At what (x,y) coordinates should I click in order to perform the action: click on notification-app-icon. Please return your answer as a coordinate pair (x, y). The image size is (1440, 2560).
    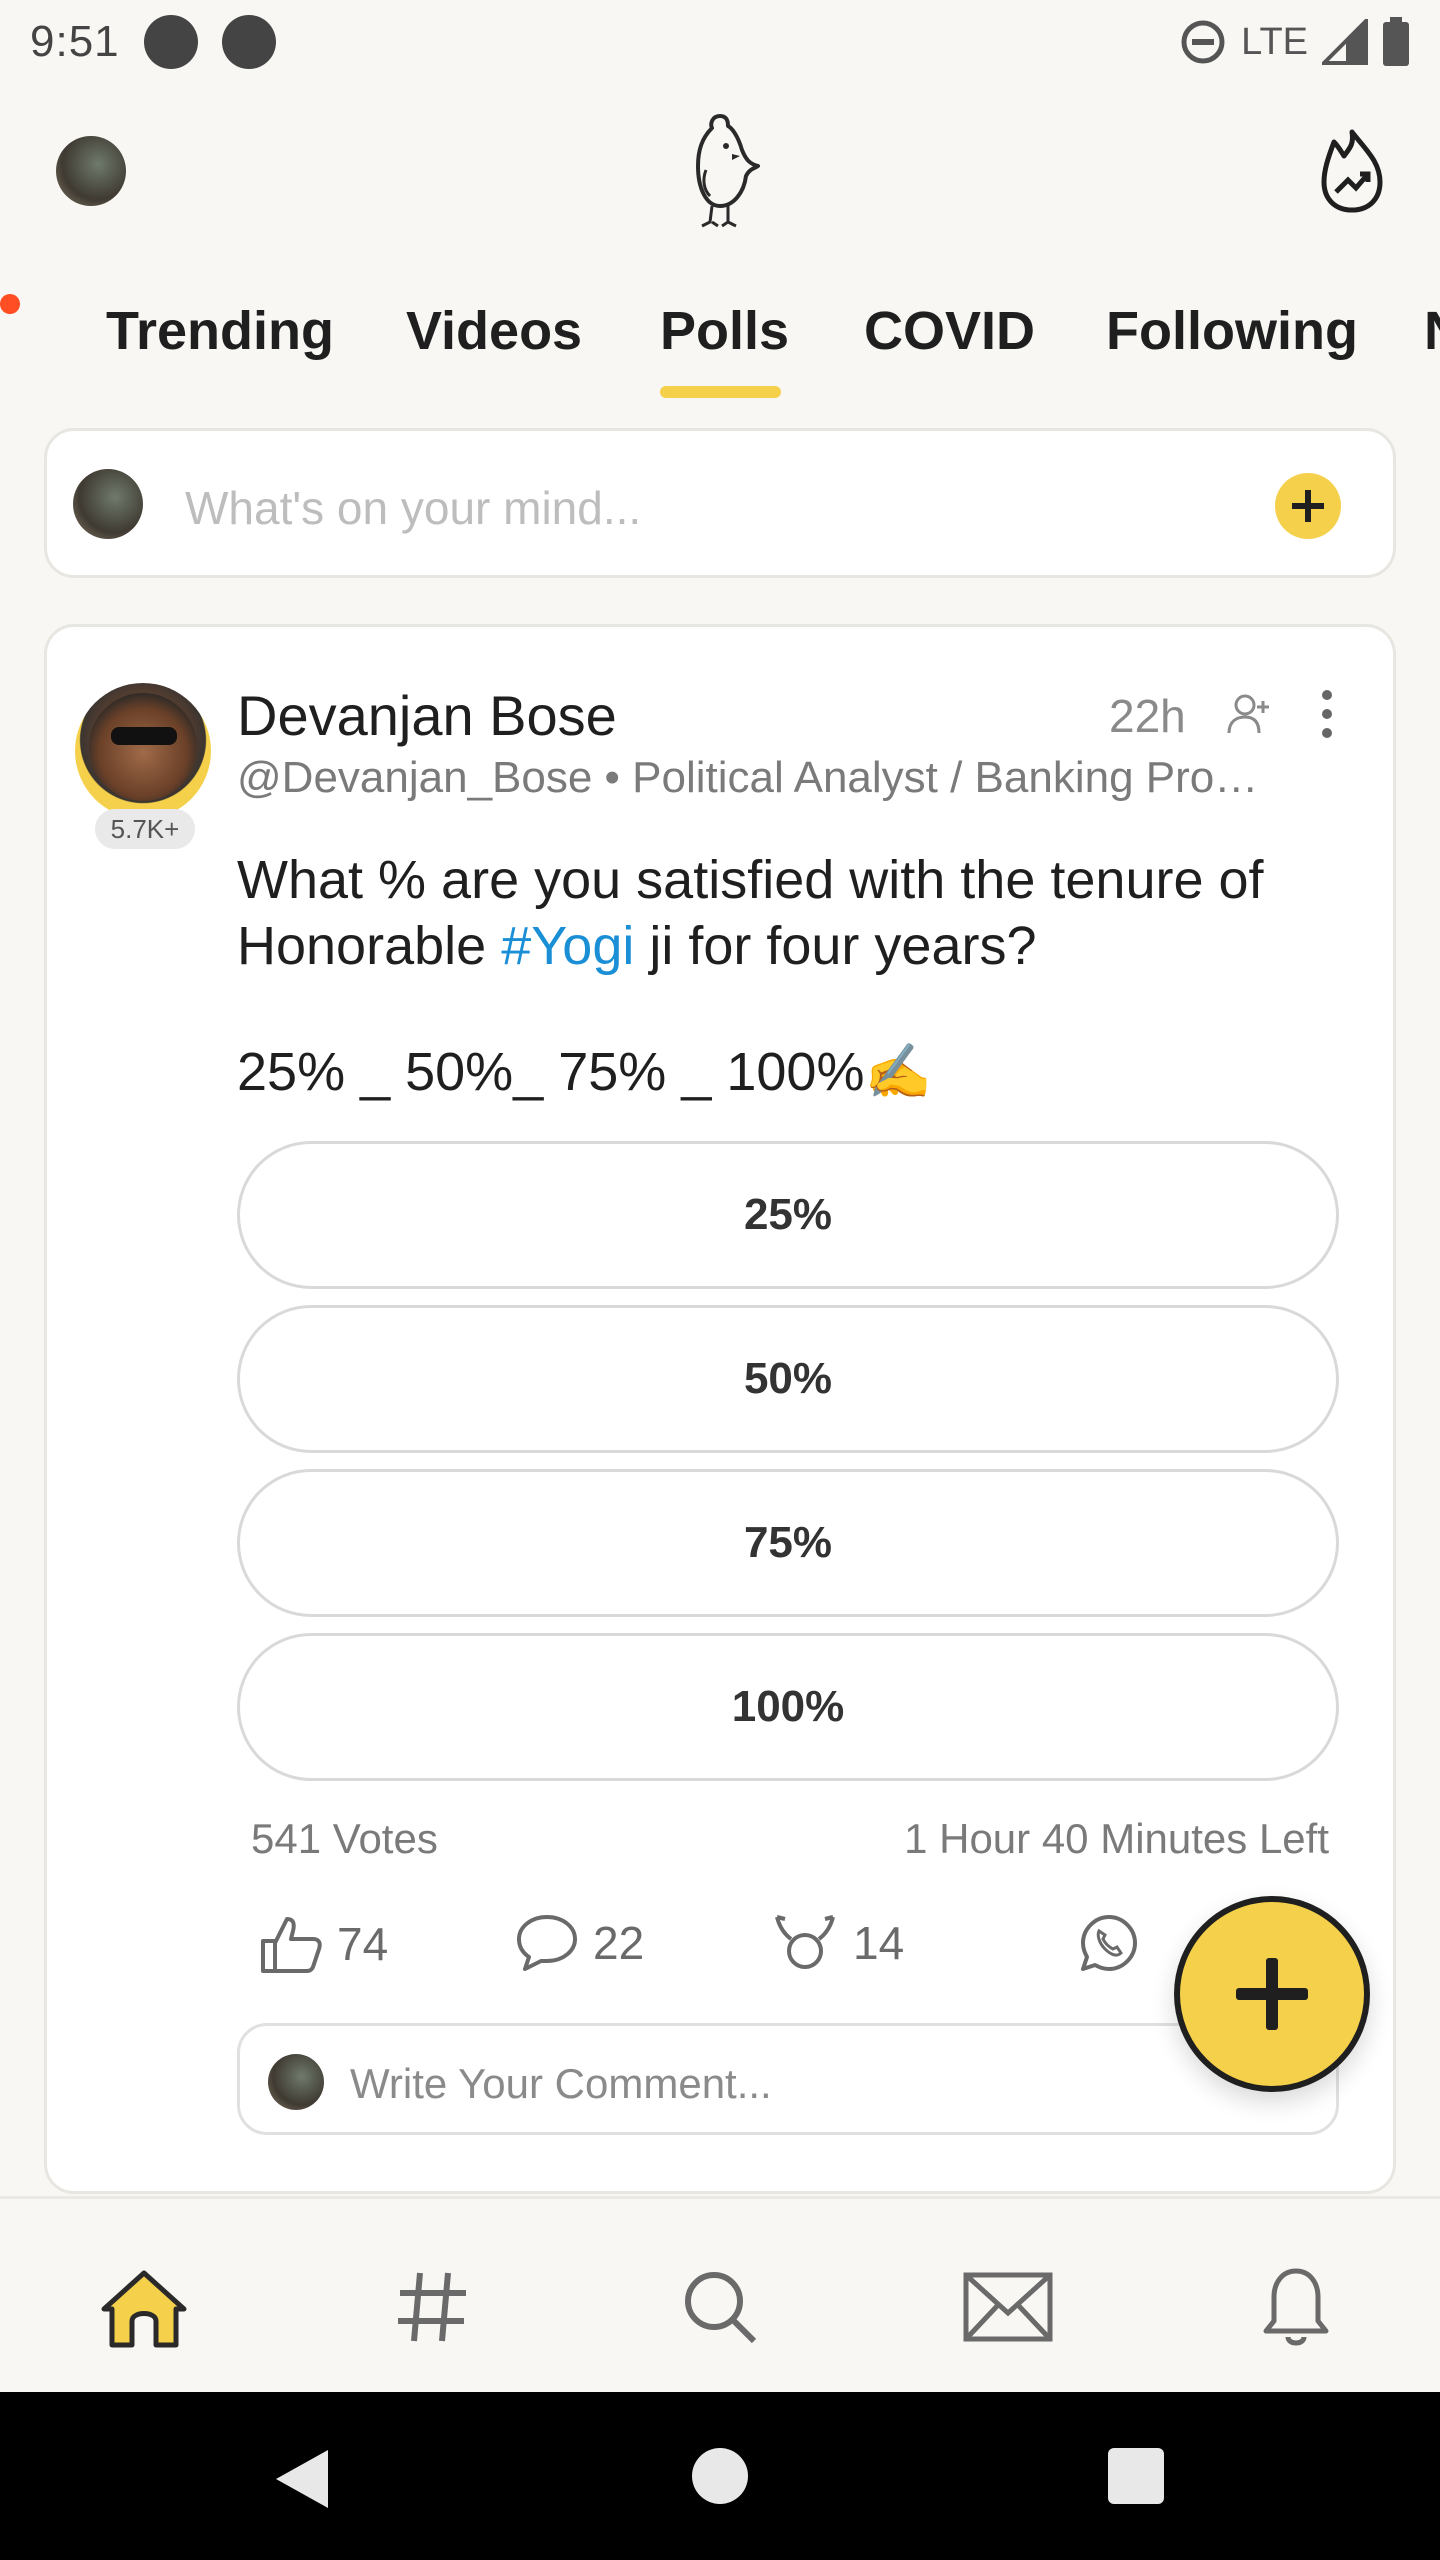
    Looking at the image, I should click on (248, 42).